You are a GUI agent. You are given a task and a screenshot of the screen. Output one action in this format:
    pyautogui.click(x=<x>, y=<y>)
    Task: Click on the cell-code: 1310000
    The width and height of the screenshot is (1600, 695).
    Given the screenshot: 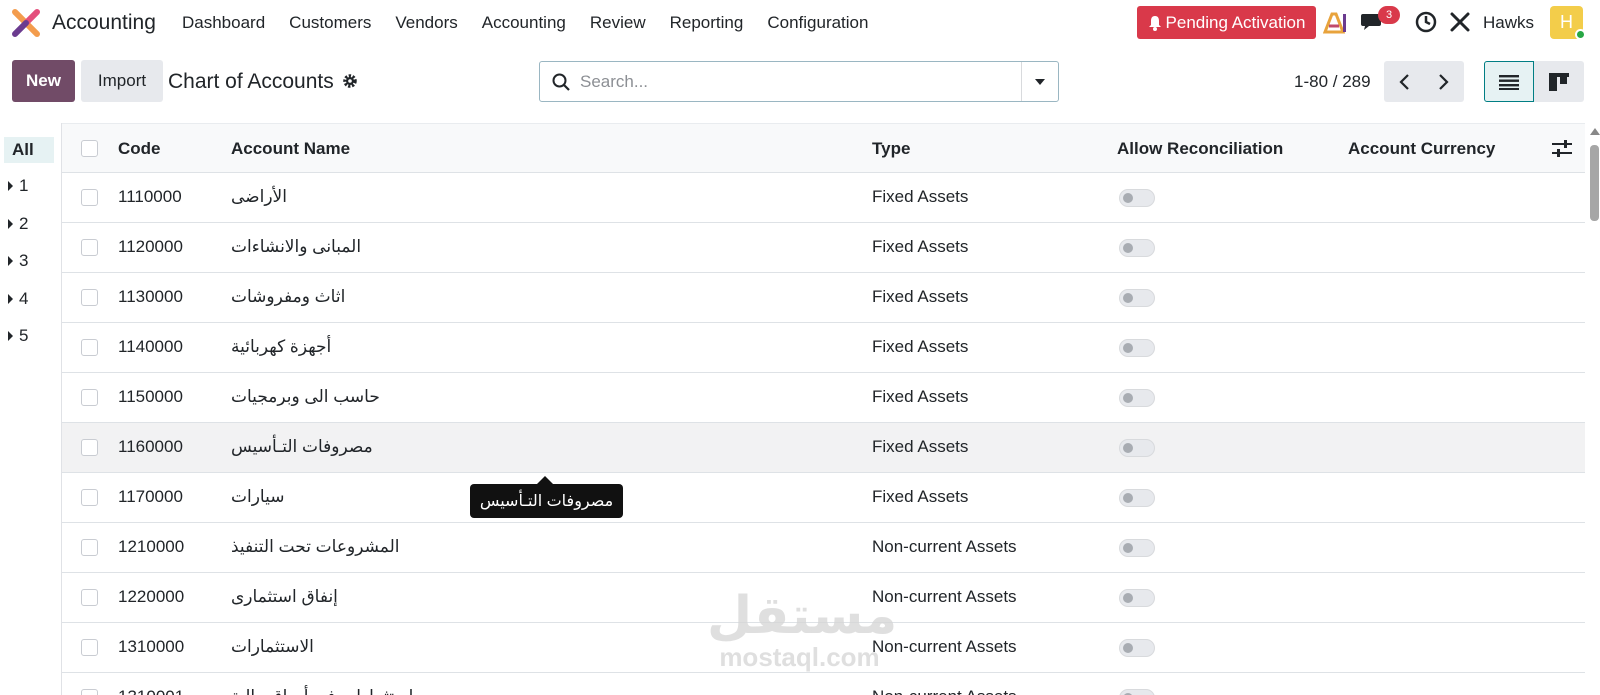 What is the action you would take?
    pyautogui.click(x=151, y=646)
    